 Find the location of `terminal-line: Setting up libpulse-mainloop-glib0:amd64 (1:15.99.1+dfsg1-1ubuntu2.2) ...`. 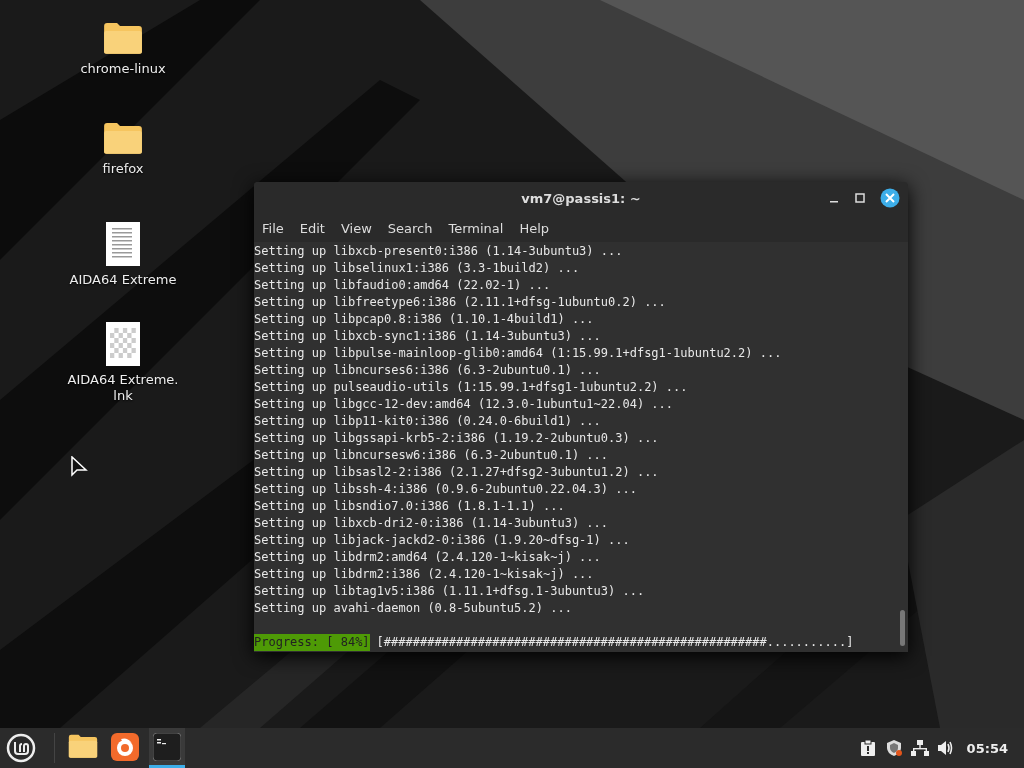

terminal-line: Setting up libpulse-mainloop-glib0:amd64 (1:15.99.1+dfsg1-1ubuntu2.2) ... is located at coordinates (518, 353).